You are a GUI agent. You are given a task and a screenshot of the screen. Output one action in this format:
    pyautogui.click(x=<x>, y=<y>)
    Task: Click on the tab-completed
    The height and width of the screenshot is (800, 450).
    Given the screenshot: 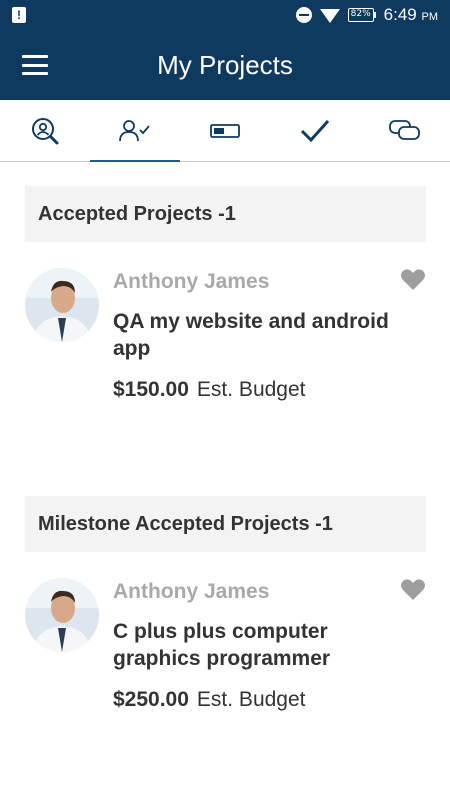 What is the action you would take?
    pyautogui.click(x=315, y=130)
    